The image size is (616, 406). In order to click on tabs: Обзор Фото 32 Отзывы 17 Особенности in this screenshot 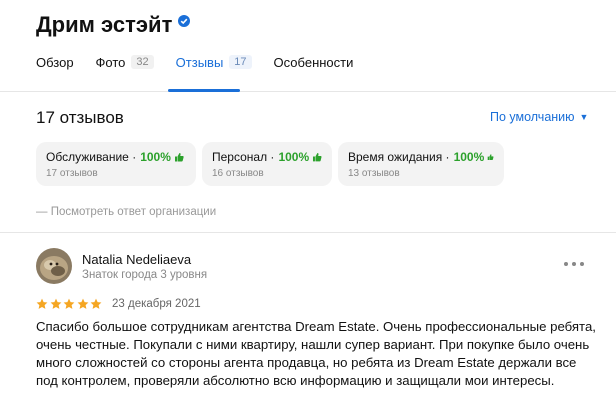, I will do `click(205, 62)`.